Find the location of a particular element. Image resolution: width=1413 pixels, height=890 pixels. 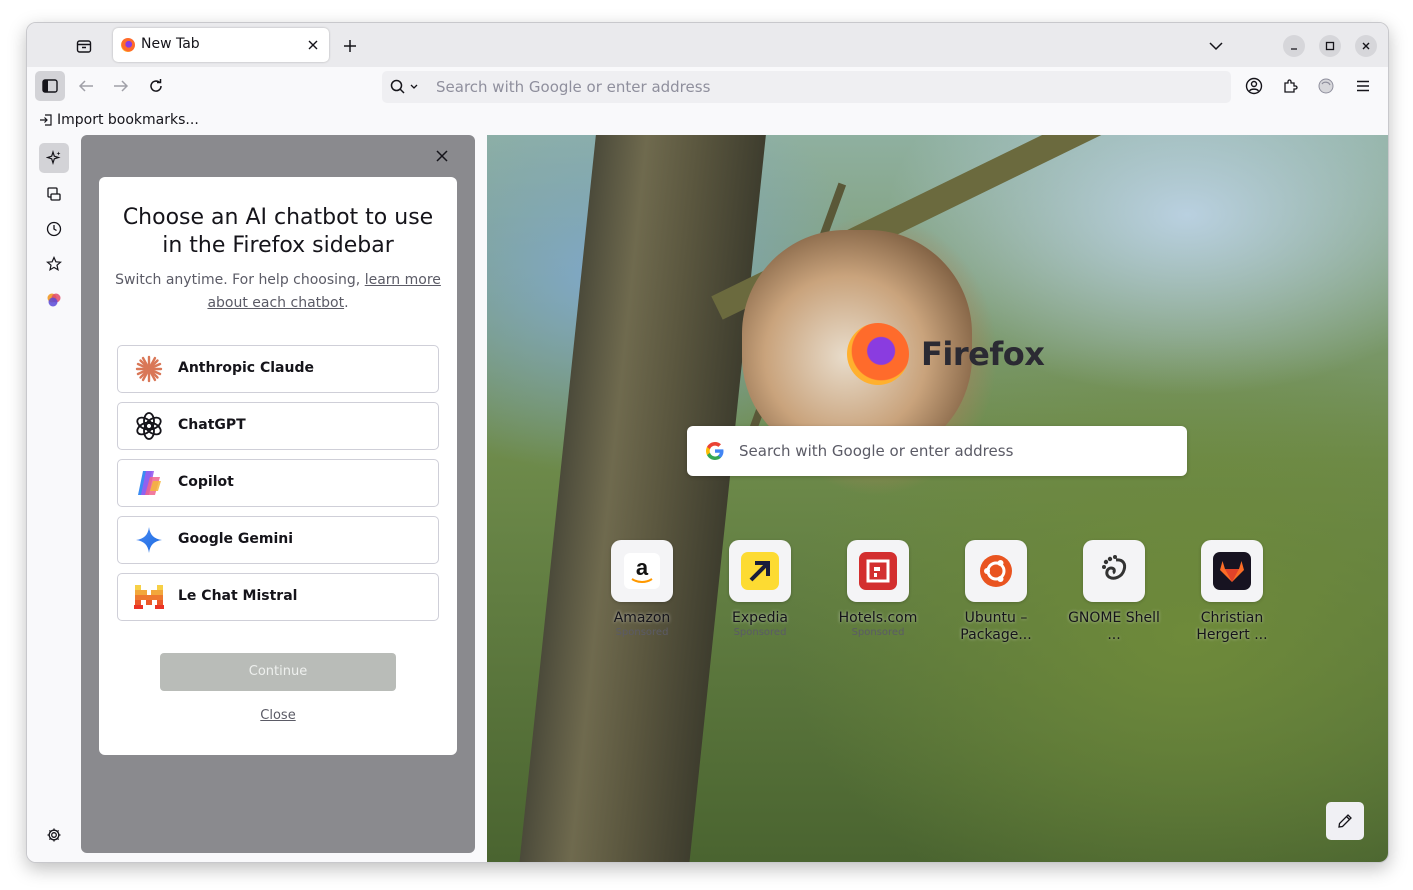

firefox-logo-icon is located at coordinates (878, 354).